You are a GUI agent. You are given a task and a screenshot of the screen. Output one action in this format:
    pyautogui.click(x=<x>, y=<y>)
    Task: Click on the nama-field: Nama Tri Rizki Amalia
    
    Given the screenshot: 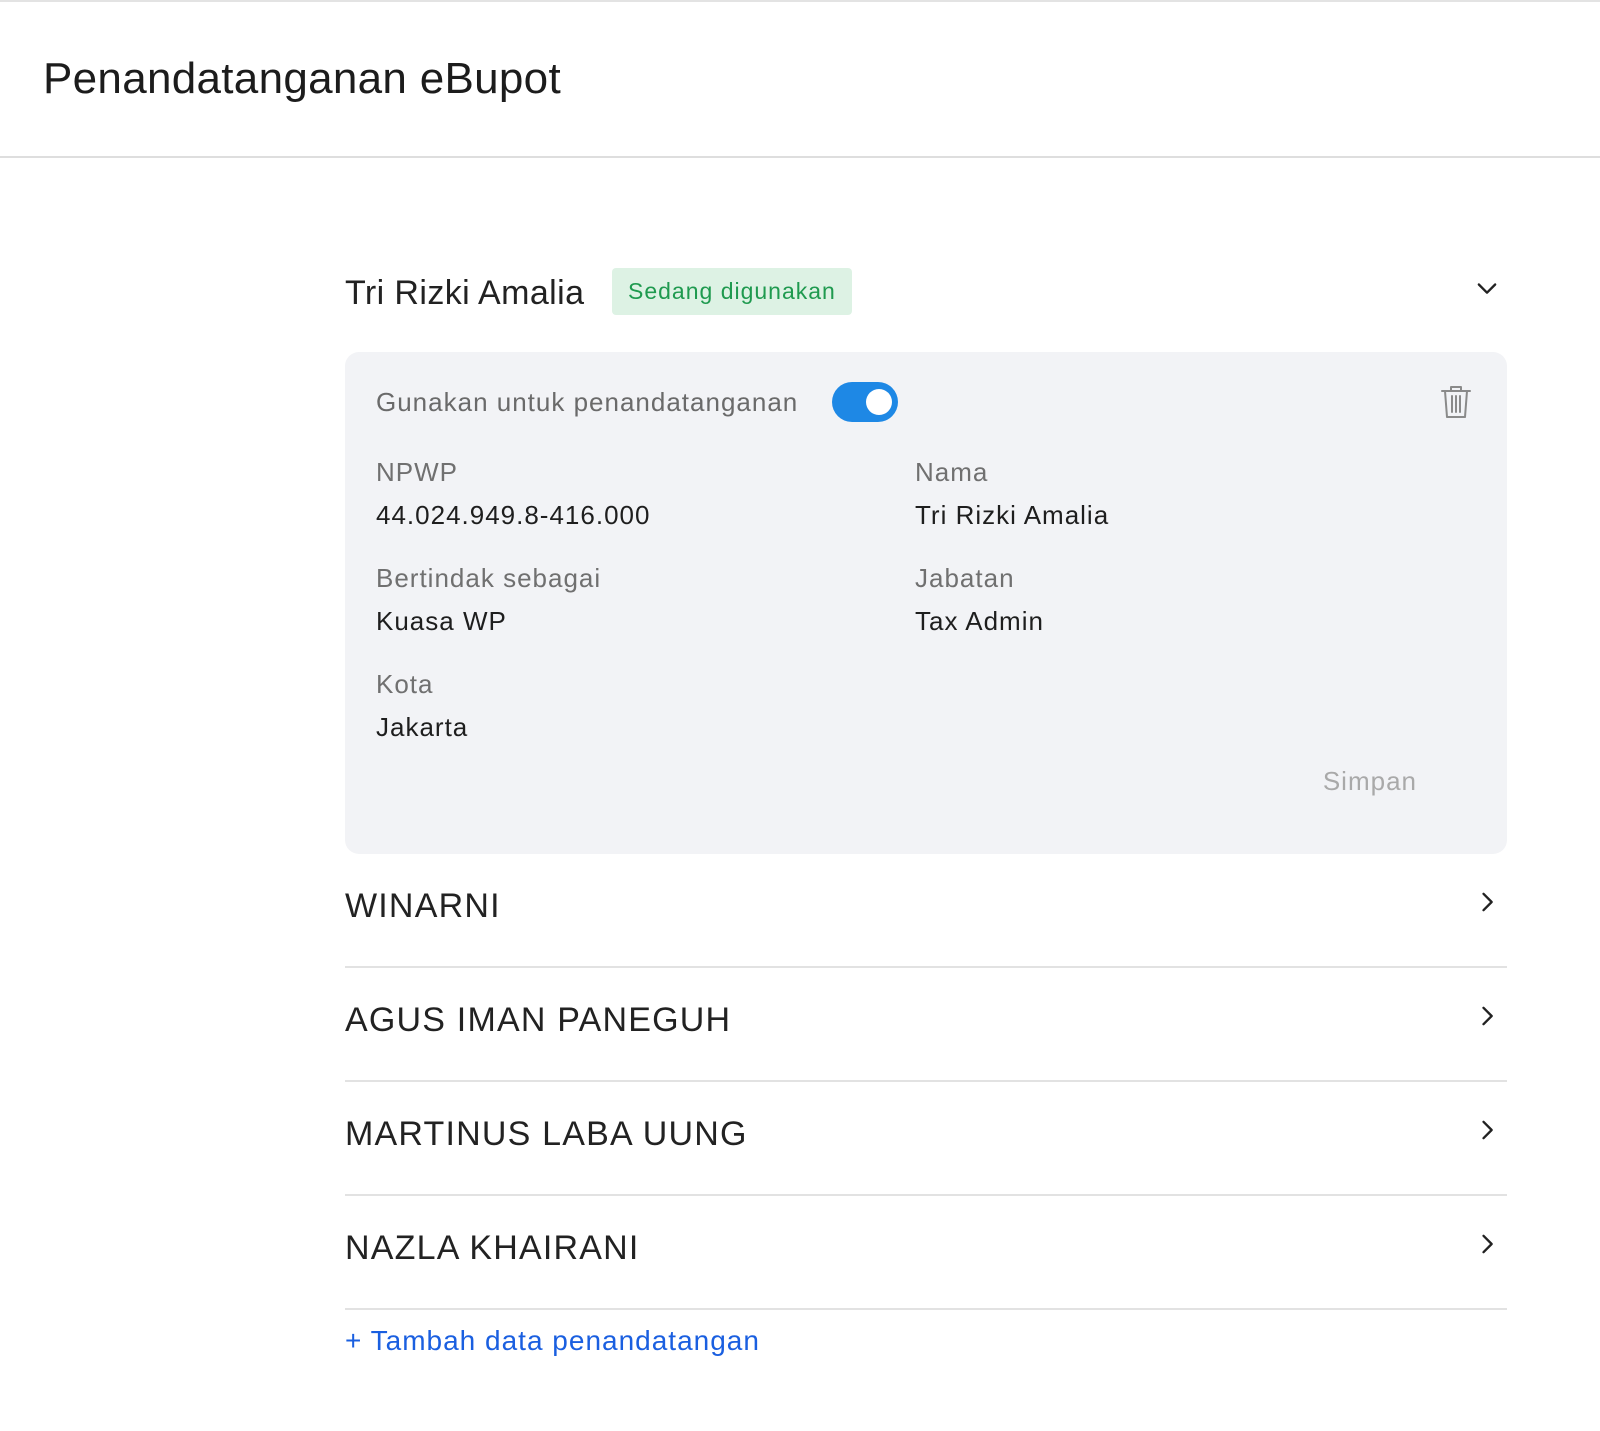 What is the action you would take?
    pyautogui.click(x=1012, y=494)
    